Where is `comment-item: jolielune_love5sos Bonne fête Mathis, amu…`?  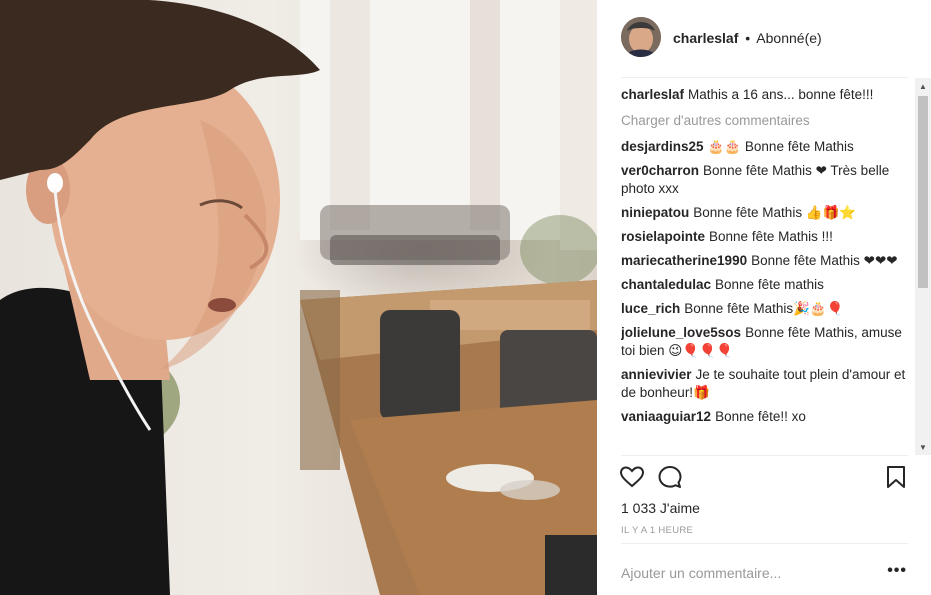
comment-item: jolielune_love5sos Bonne fête Mathis, amu… is located at coordinates (766, 342).